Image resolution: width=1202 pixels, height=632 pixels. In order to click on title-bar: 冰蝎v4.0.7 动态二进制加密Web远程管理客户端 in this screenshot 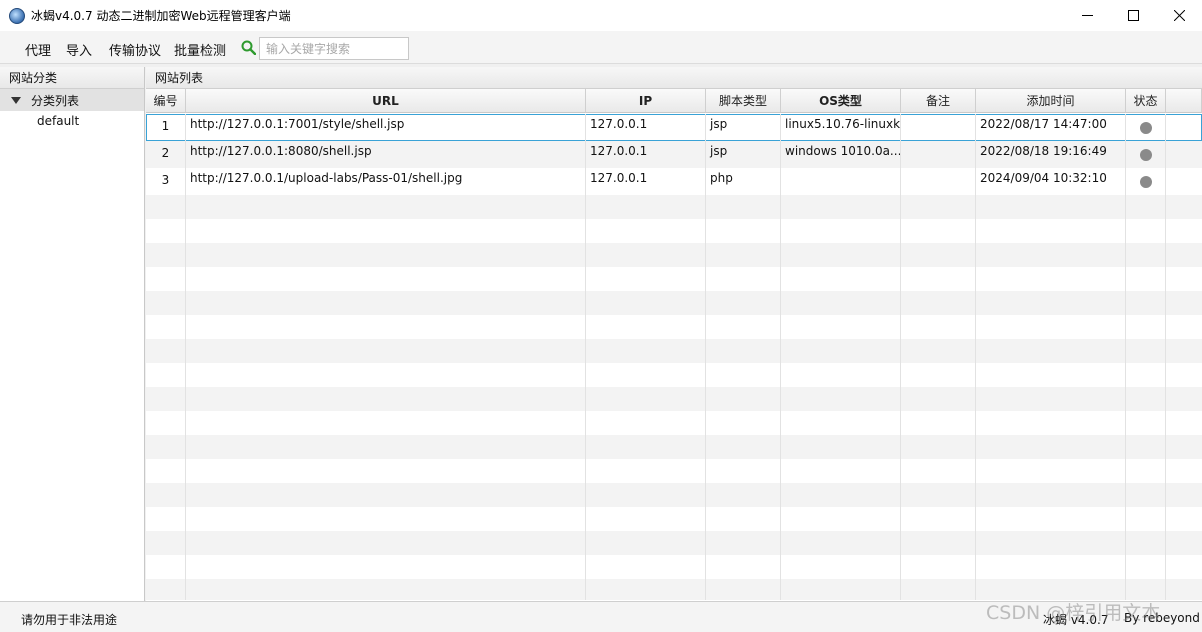, I will do `click(601, 15)`.